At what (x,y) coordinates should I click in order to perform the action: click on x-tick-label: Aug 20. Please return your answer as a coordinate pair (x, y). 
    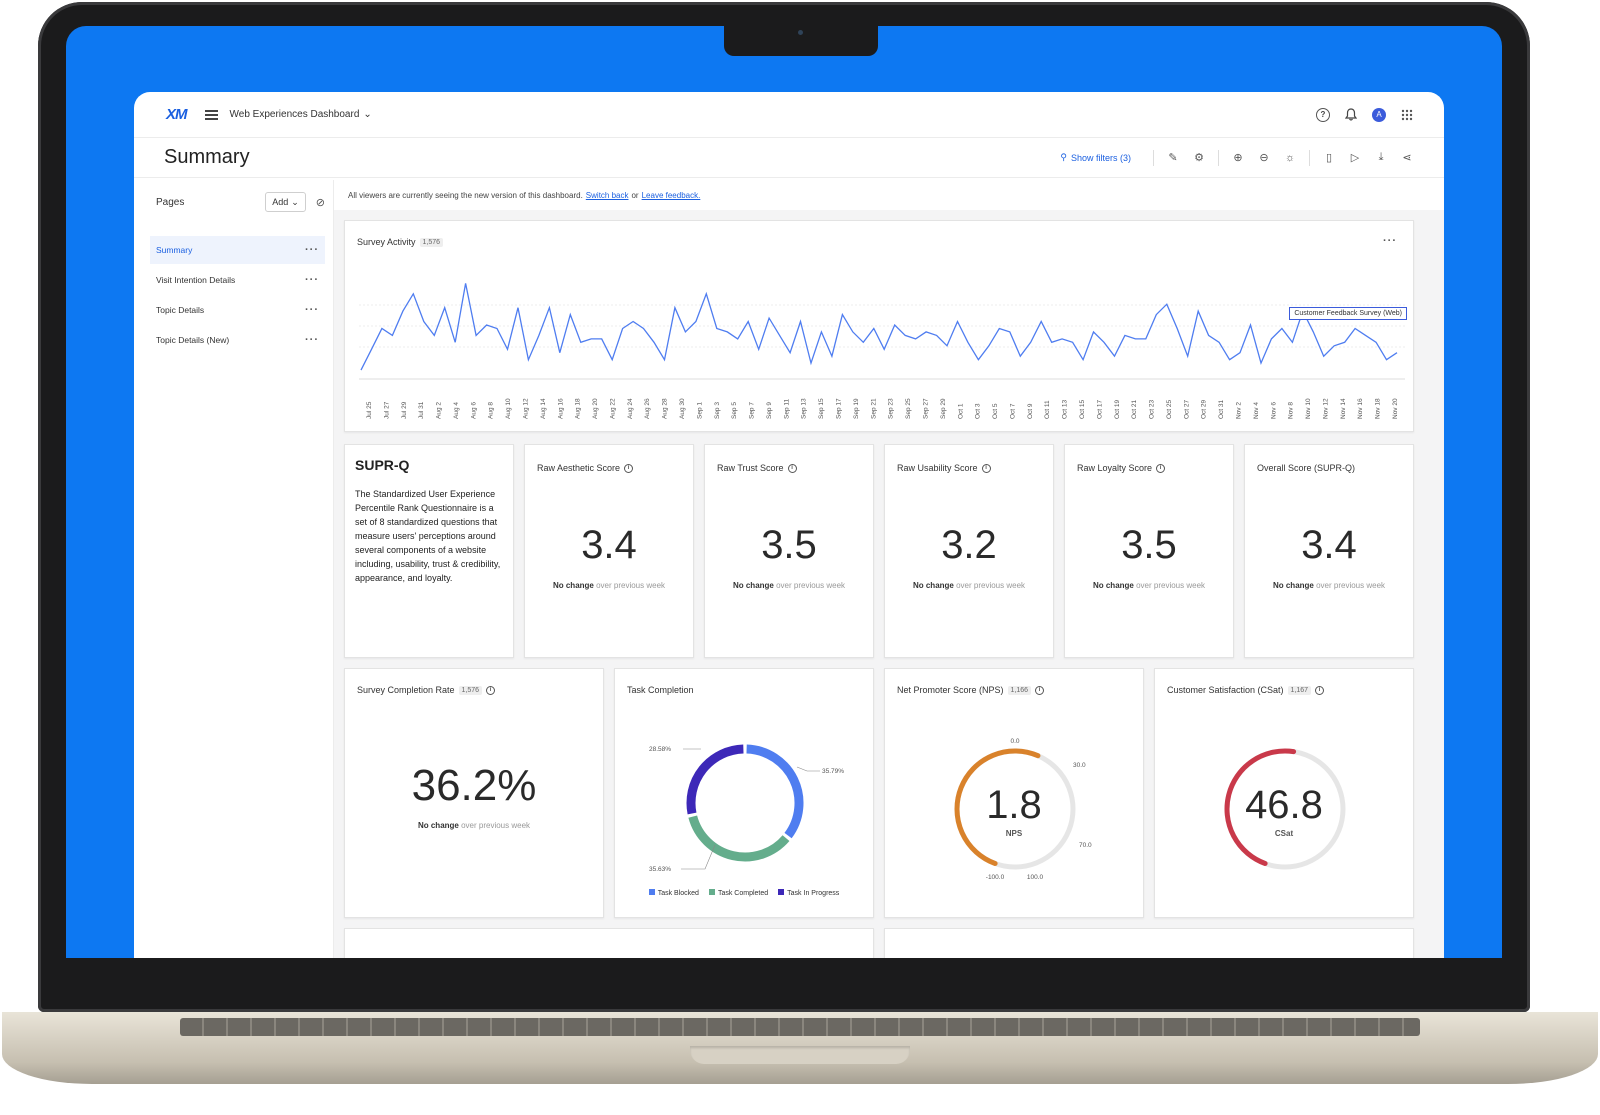
    Looking at the image, I should click on (595, 408).